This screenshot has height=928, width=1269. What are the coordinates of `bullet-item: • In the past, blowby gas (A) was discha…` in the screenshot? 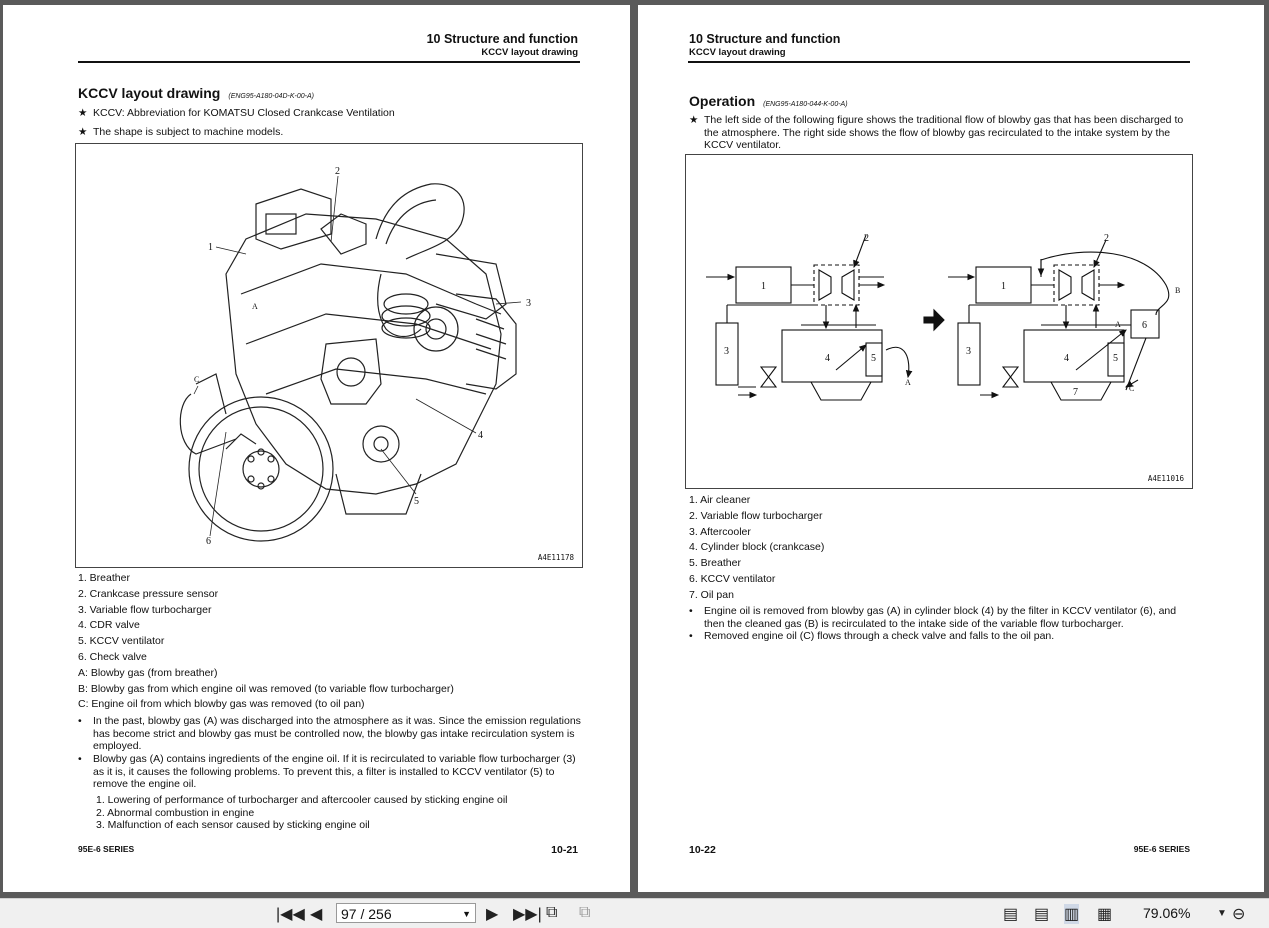 It's located at (333, 734).